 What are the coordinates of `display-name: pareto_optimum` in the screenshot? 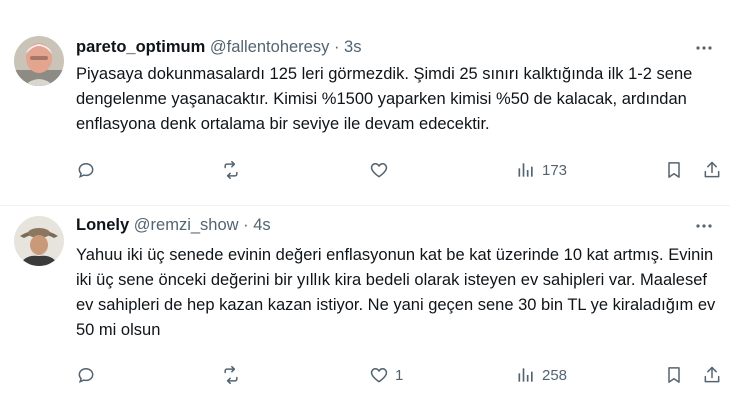 It's located at (140, 47).